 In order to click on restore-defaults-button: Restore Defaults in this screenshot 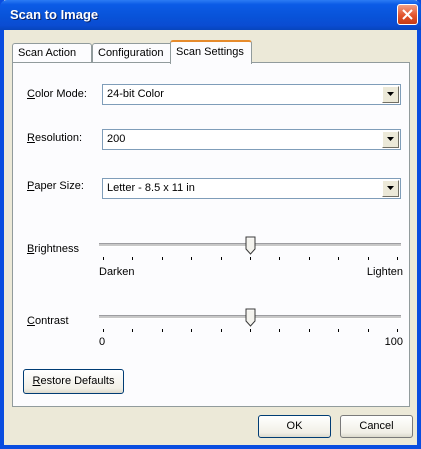, I will do `click(73, 381)`.